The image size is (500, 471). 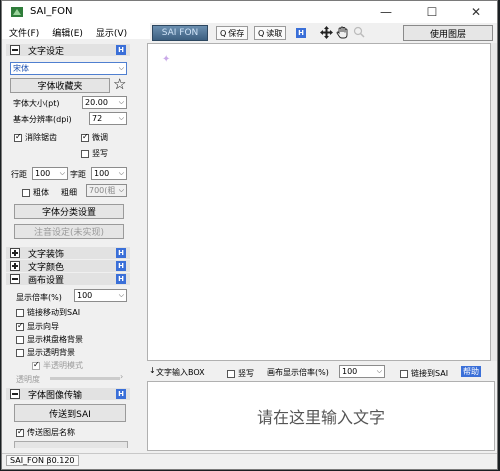 I want to click on note-settings-button: 注音设定(未实现), so click(x=69, y=231).